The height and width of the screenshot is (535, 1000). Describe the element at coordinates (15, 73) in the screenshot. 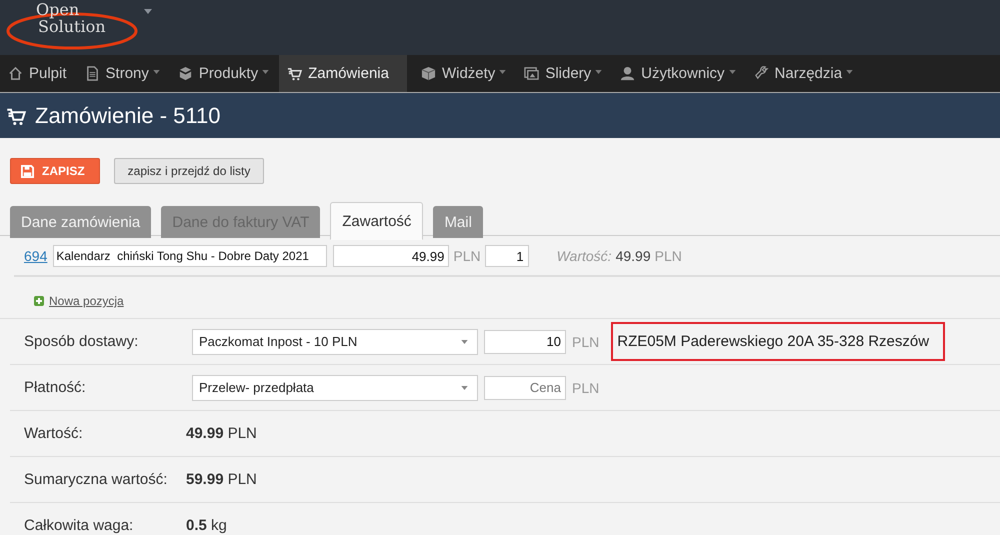

I see `home-icon` at that location.